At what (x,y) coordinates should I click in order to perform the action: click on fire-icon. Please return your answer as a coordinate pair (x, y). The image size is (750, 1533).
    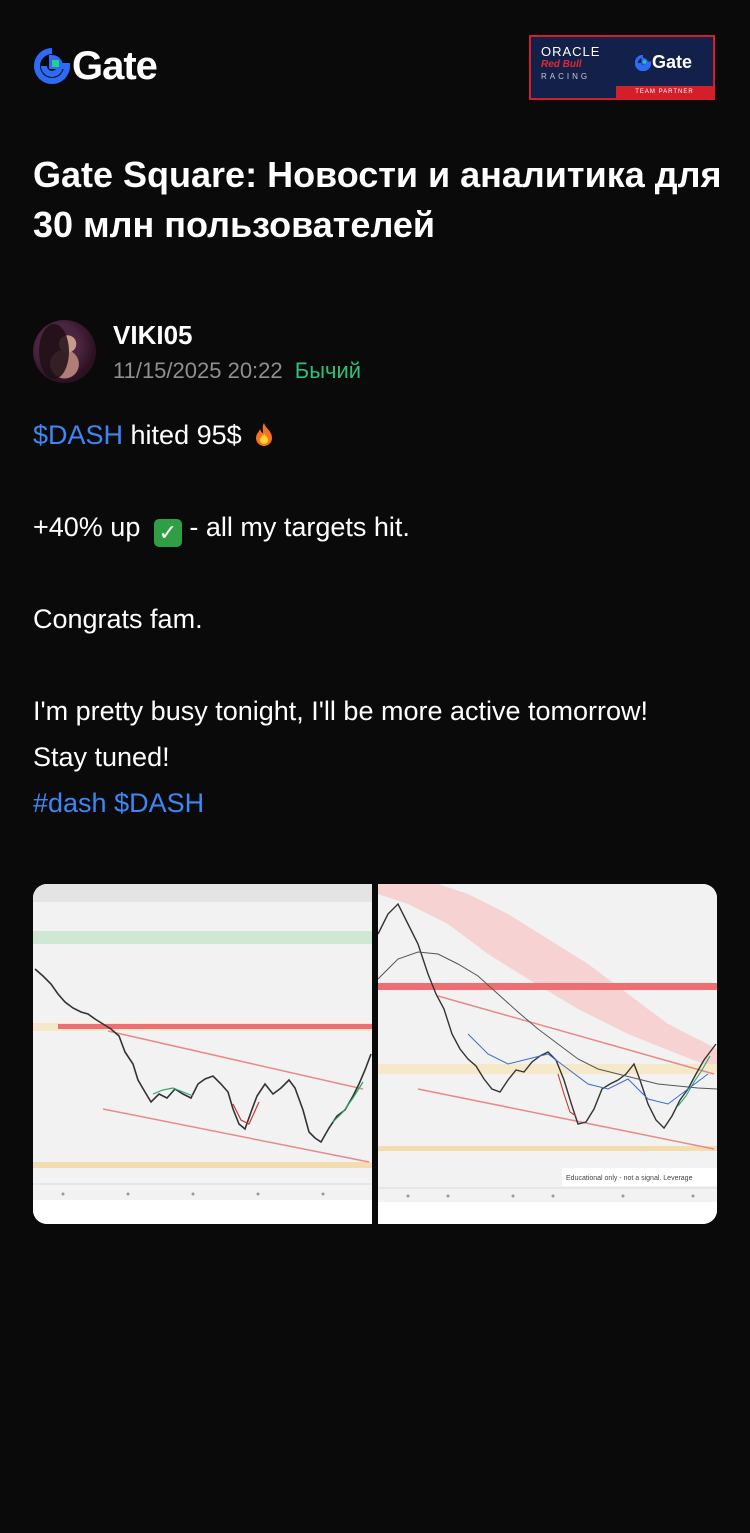
    Looking at the image, I should click on (264, 434).